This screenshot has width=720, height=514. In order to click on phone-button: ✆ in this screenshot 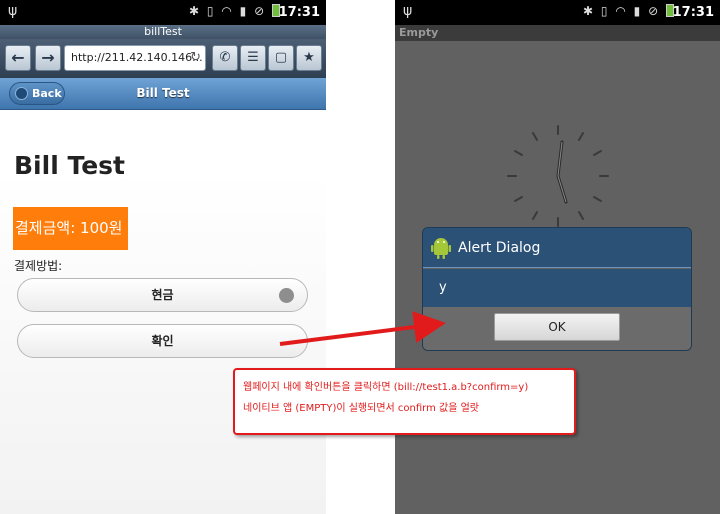, I will do `click(225, 58)`.